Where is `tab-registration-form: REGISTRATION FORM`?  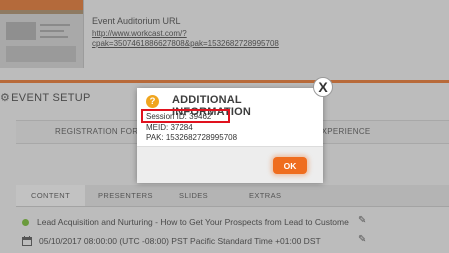
tab-registration-form: REGISTRATION FORM is located at coordinates (100, 131).